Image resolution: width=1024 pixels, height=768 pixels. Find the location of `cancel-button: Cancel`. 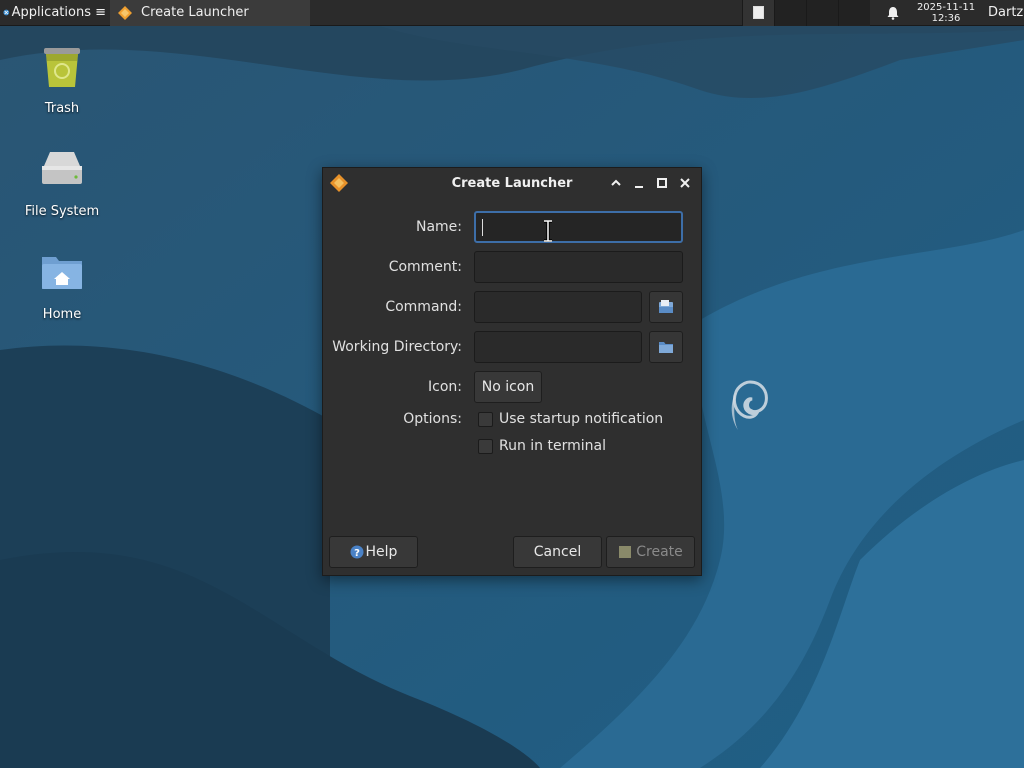

cancel-button: Cancel is located at coordinates (557, 552).